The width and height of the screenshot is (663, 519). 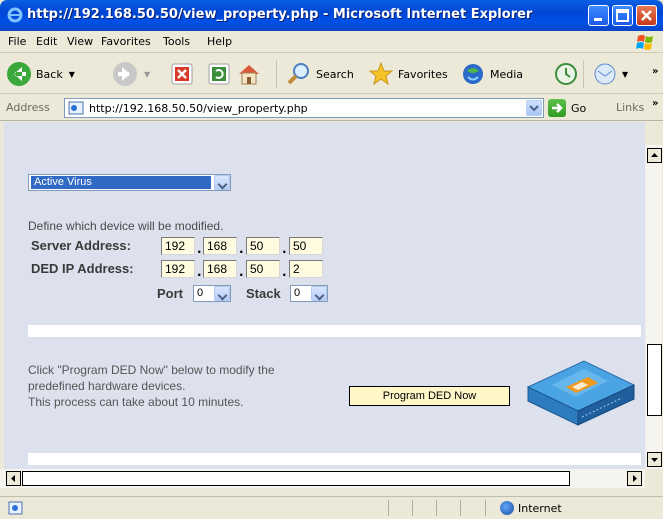 I want to click on stop-button, so click(x=182, y=74).